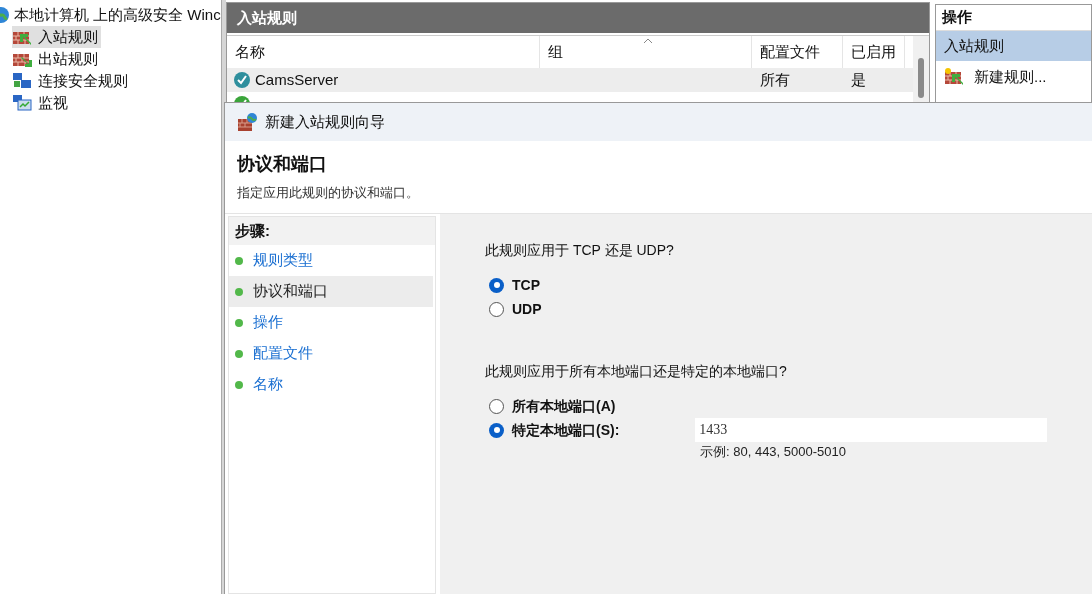 This screenshot has width=1092, height=594. What do you see at coordinates (56, 37) in the screenshot?
I see `tree-item: 入站规则` at bounding box center [56, 37].